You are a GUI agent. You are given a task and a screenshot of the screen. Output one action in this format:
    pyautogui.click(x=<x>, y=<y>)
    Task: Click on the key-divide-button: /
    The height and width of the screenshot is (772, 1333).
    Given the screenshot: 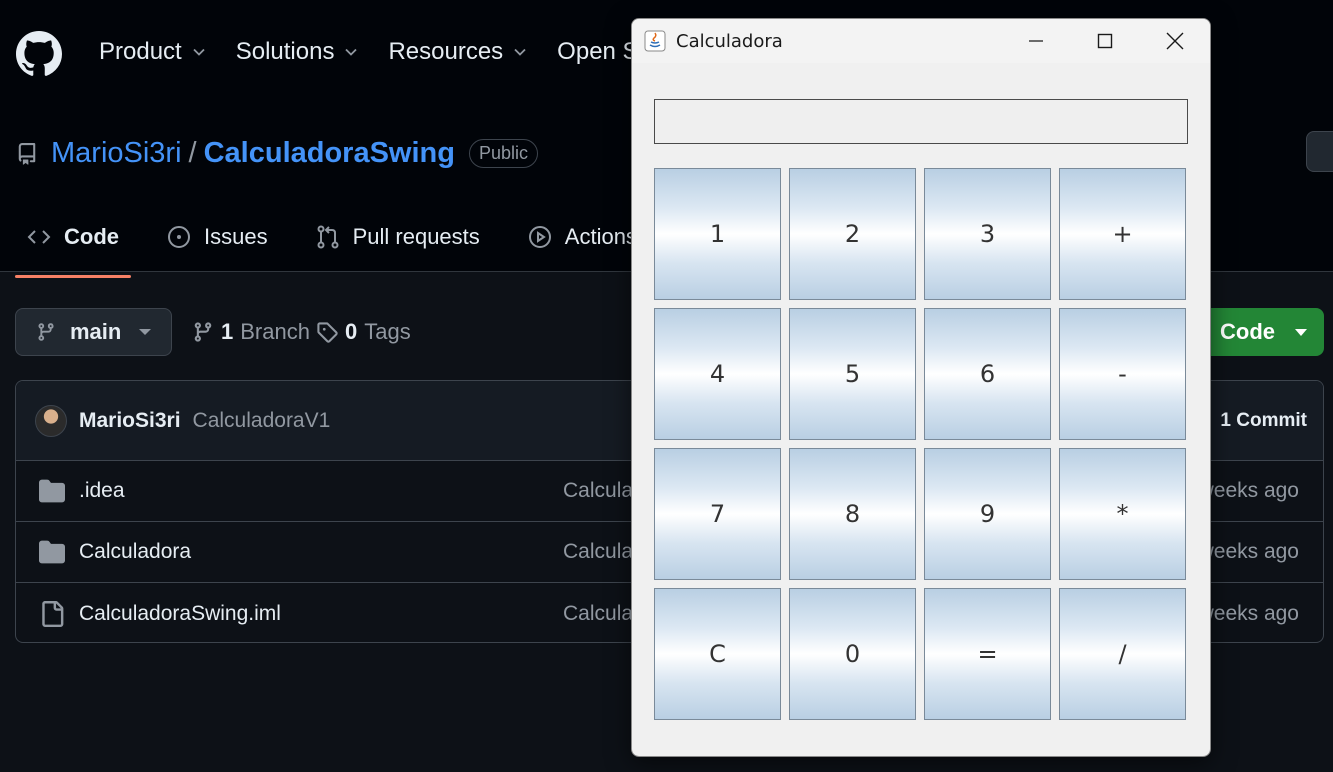 What is the action you would take?
    pyautogui.click(x=1122, y=654)
    